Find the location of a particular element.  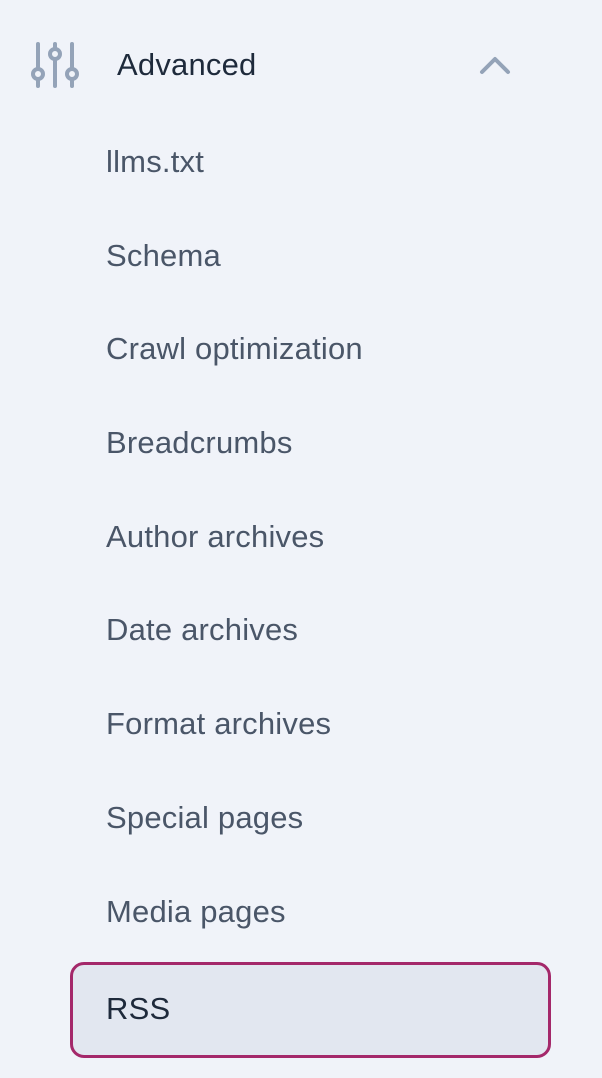

submenu-item-llms-txt: llms.txt is located at coordinates (301, 164).